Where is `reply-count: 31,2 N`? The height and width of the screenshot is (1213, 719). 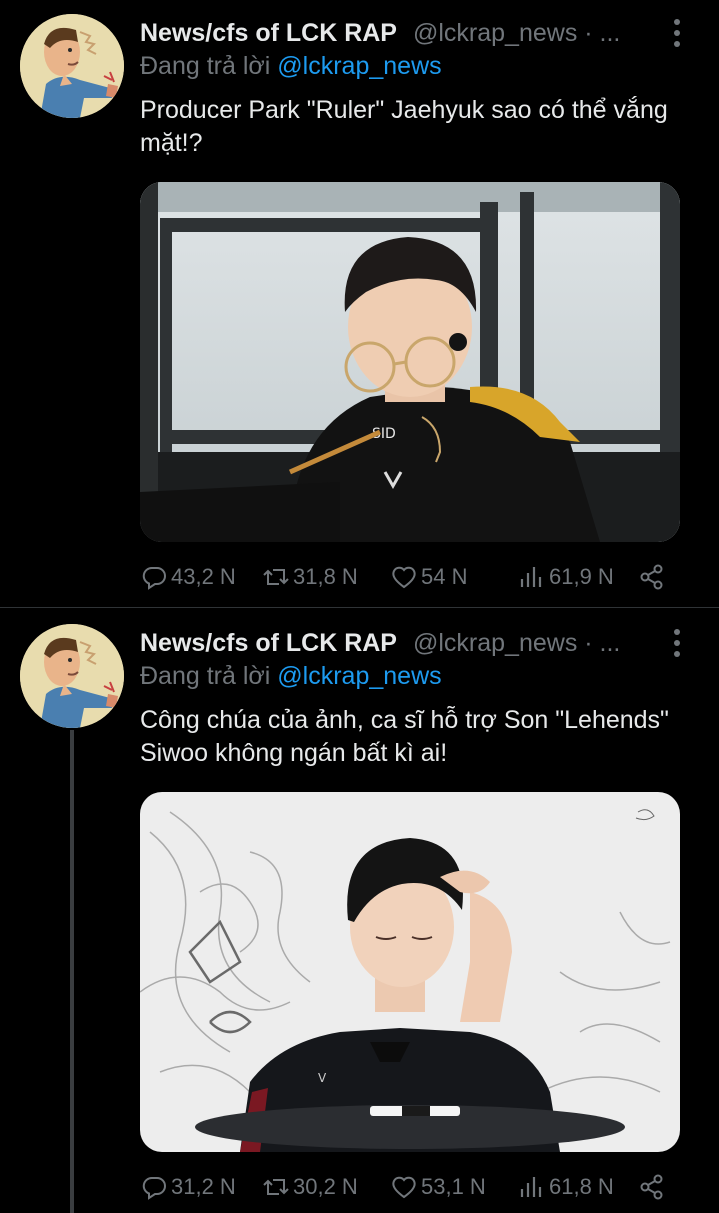
reply-count: 31,2 N is located at coordinates (203, 1186).